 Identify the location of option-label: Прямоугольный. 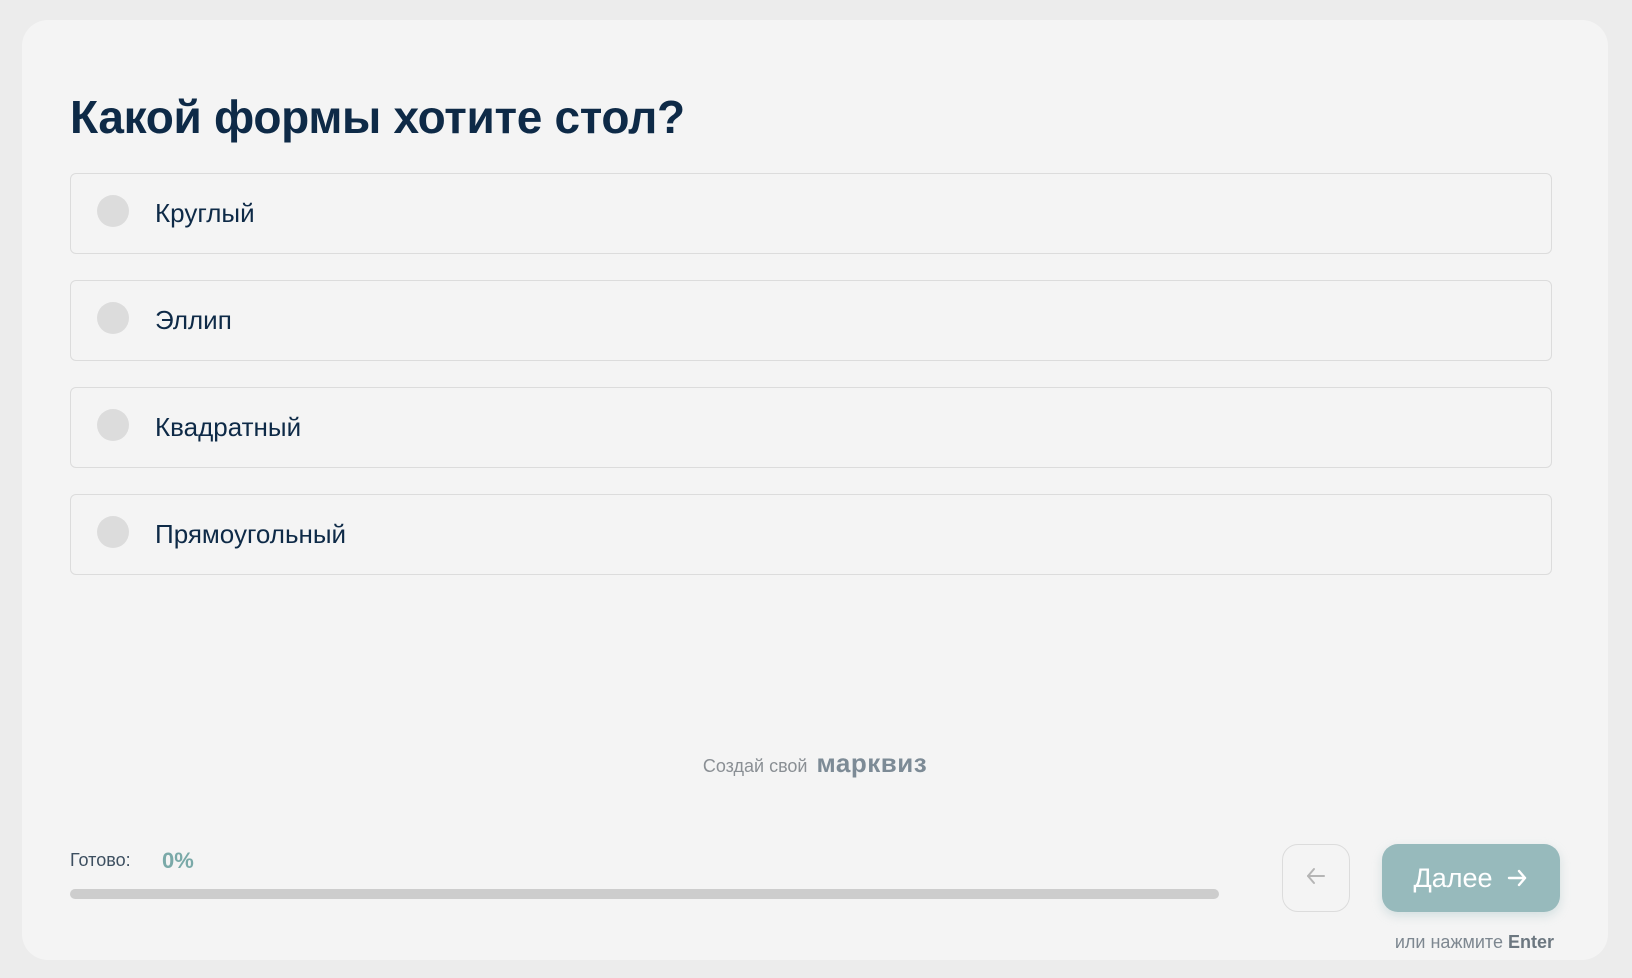
(251, 534).